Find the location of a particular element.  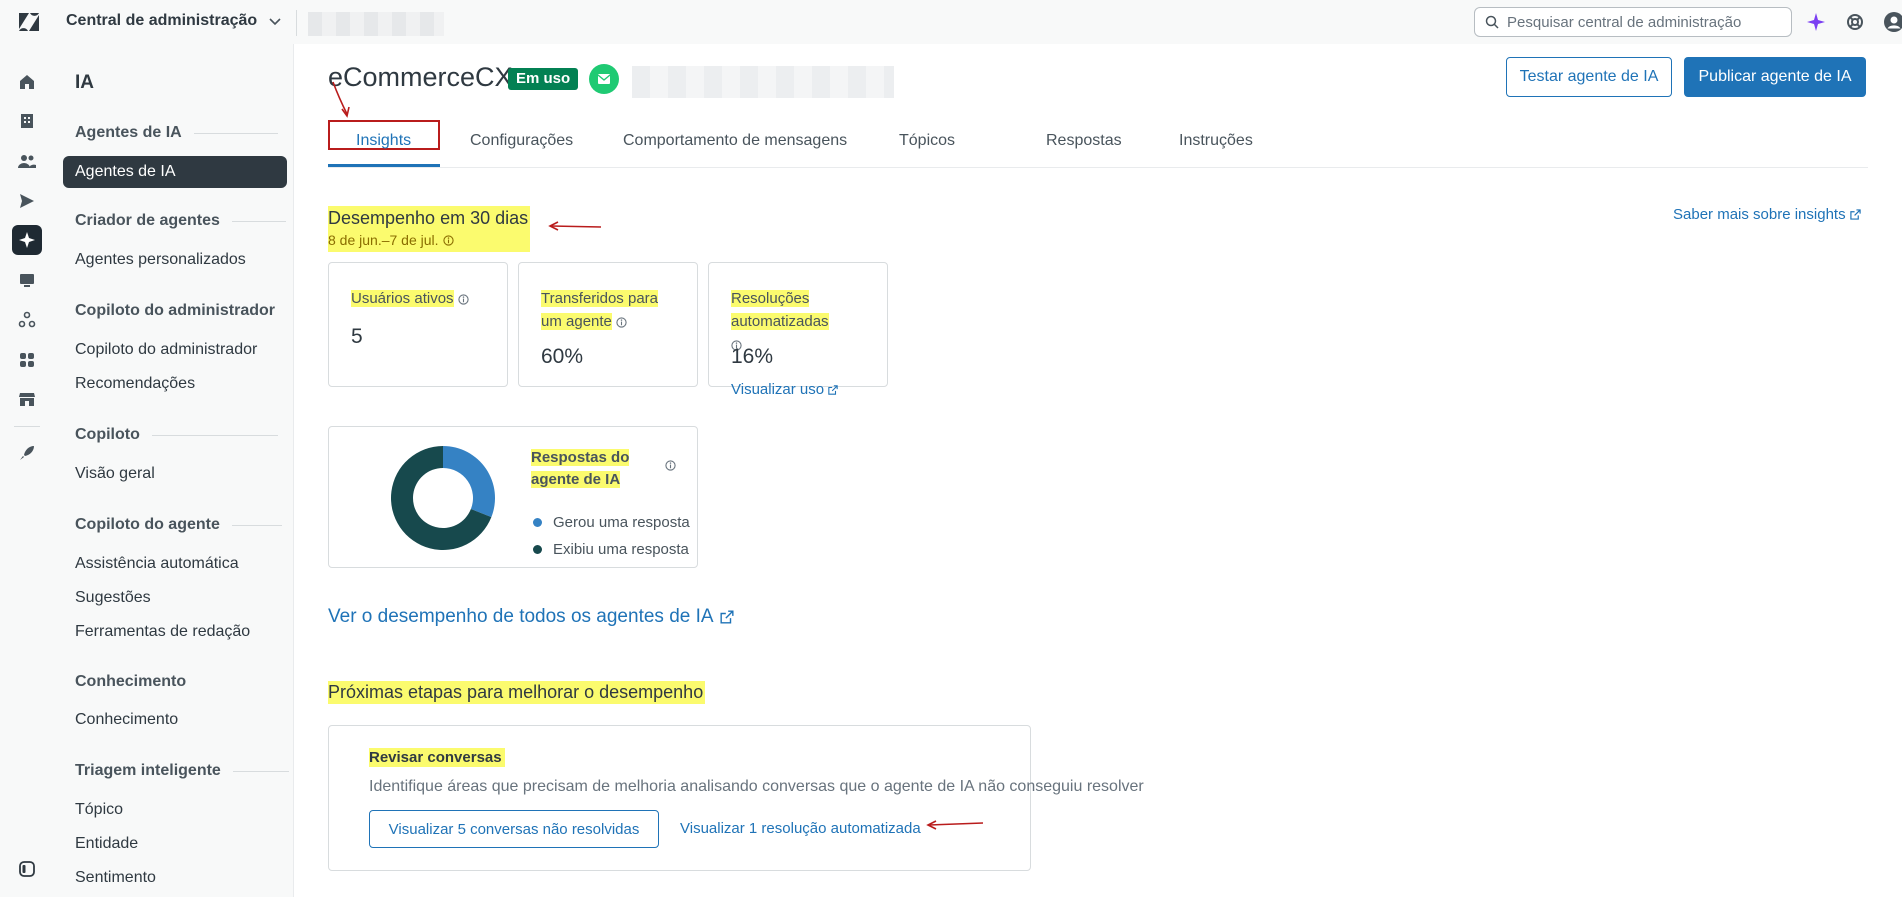

active-tab-indicator is located at coordinates (384, 165).